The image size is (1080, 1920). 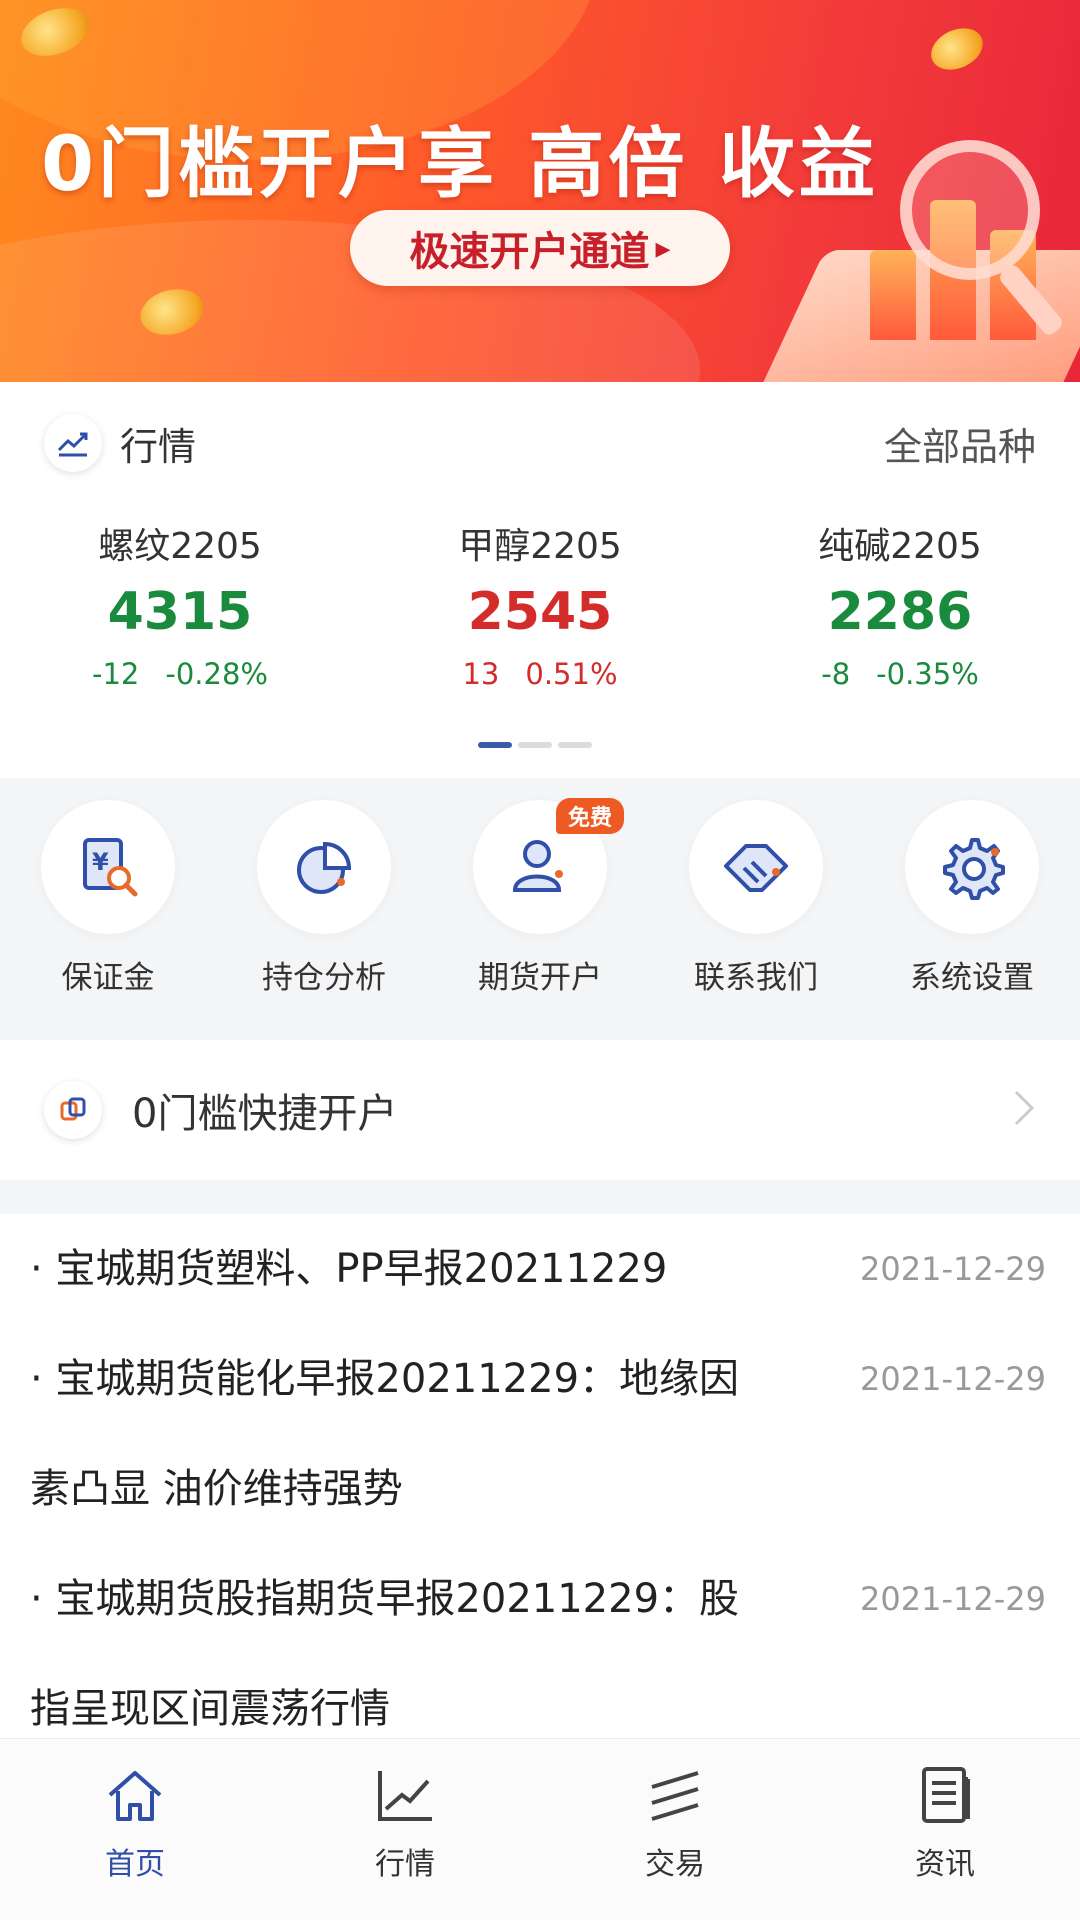 What do you see at coordinates (73, 1110) in the screenshot?
I see `link-icon` at bounding box center [73, 1110].